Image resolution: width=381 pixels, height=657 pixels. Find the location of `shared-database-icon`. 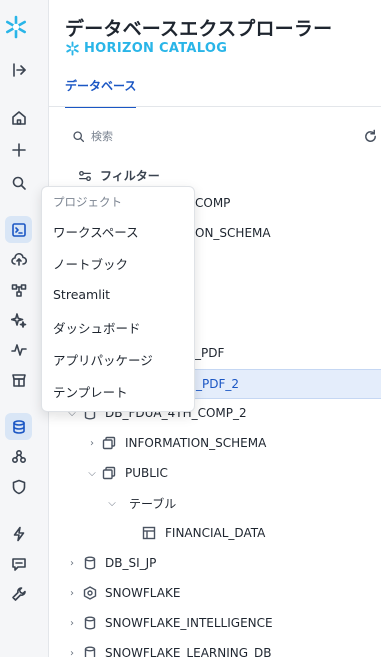

shared-database-icon is located at coordinates (90, 593).